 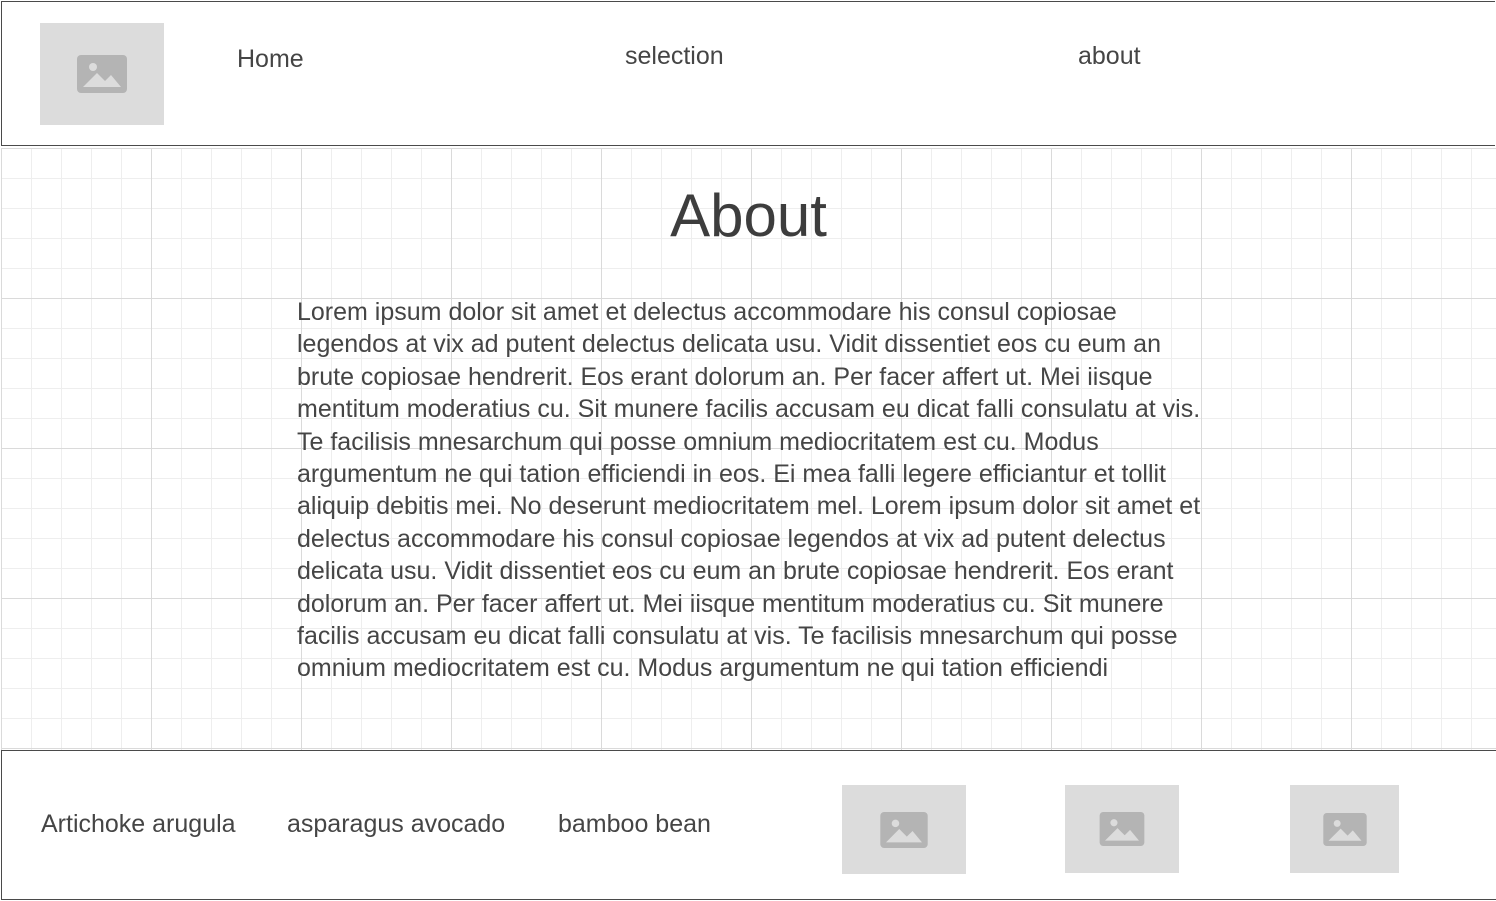 I want to click on logo-image, so click(x=102, y=74).